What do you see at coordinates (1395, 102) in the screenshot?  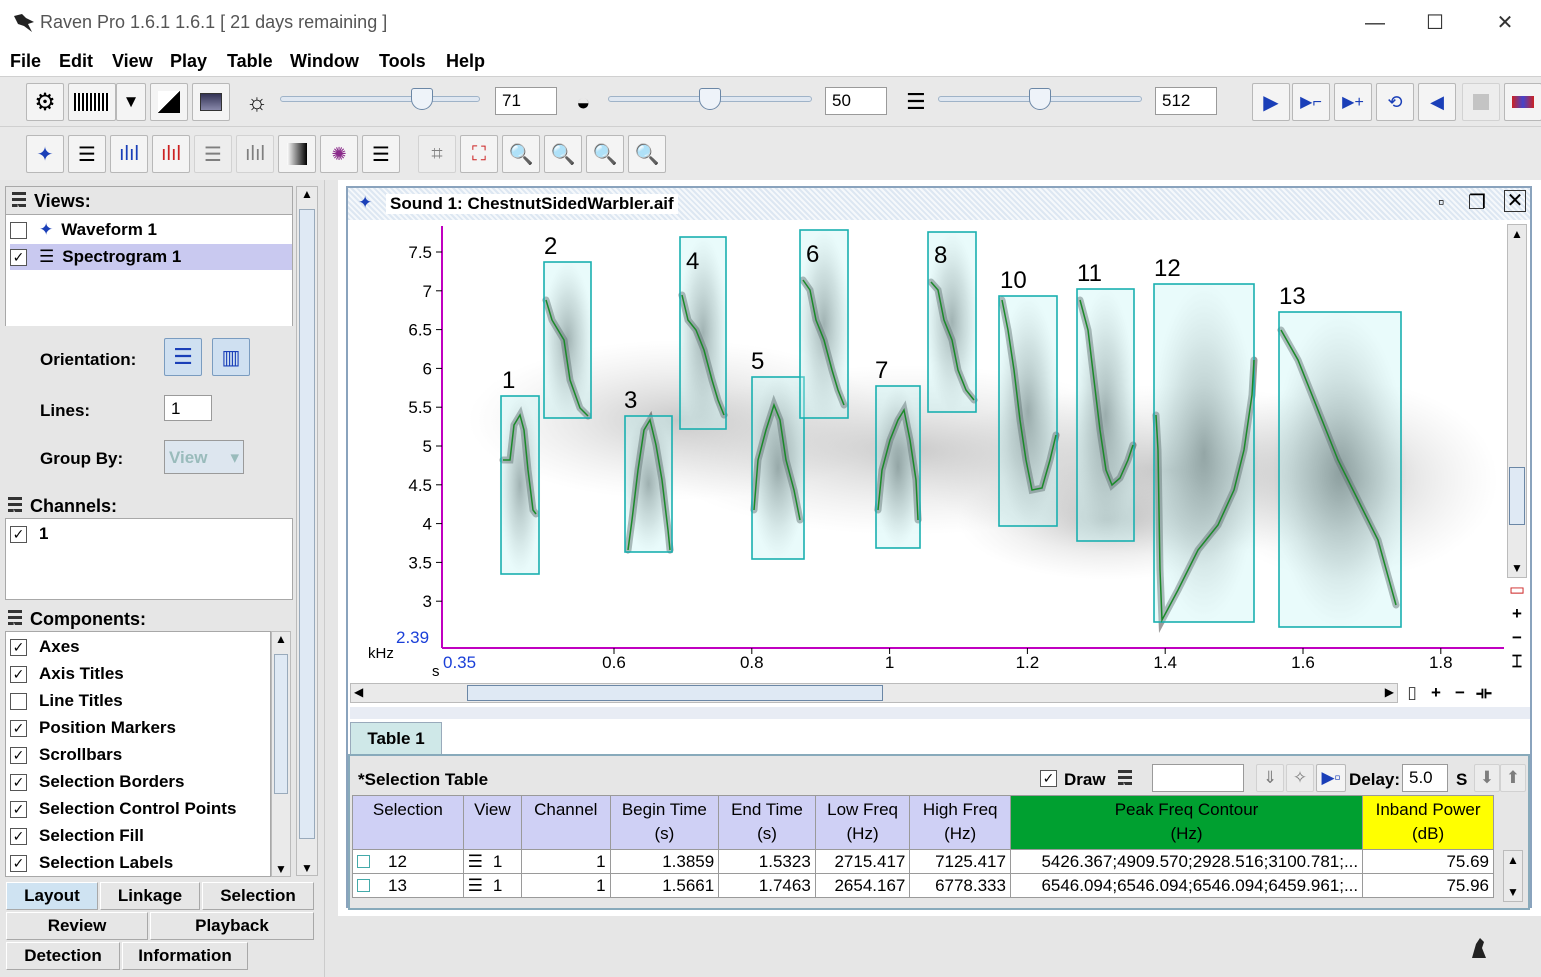 I see `play-loop-button: ⟲` at bounding box center [1395, 102].